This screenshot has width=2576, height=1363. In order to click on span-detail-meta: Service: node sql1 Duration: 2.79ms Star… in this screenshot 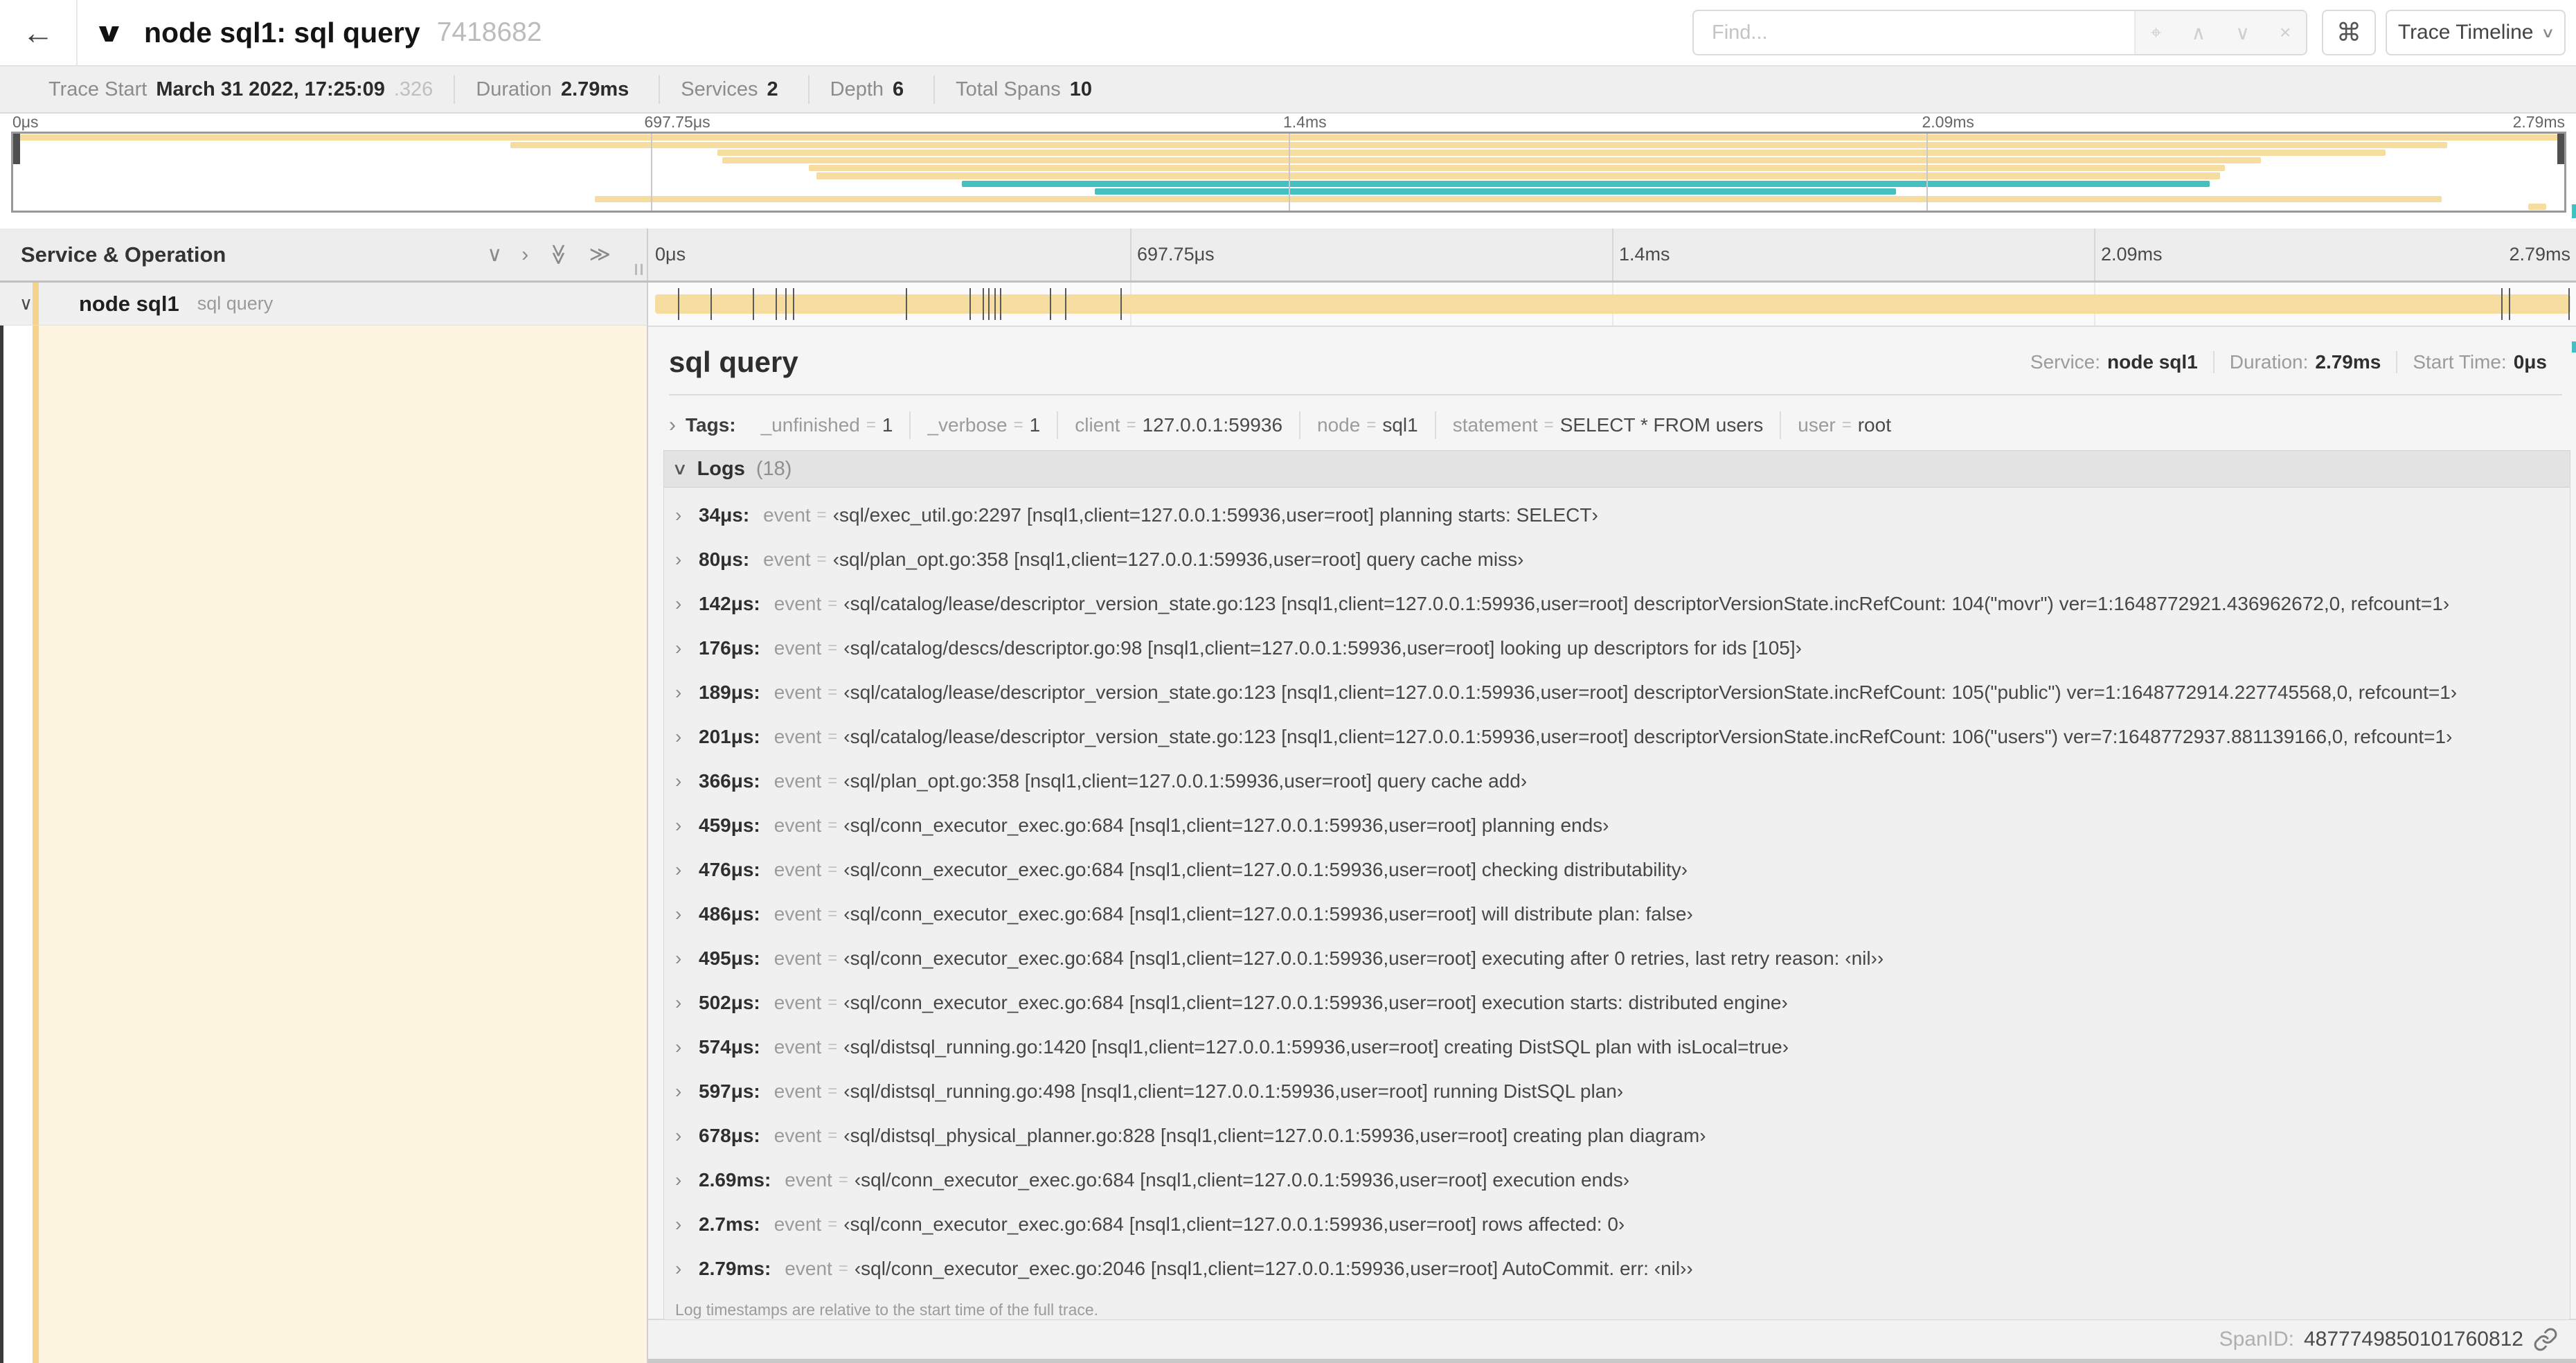, I will do `click(2288, 362)`.